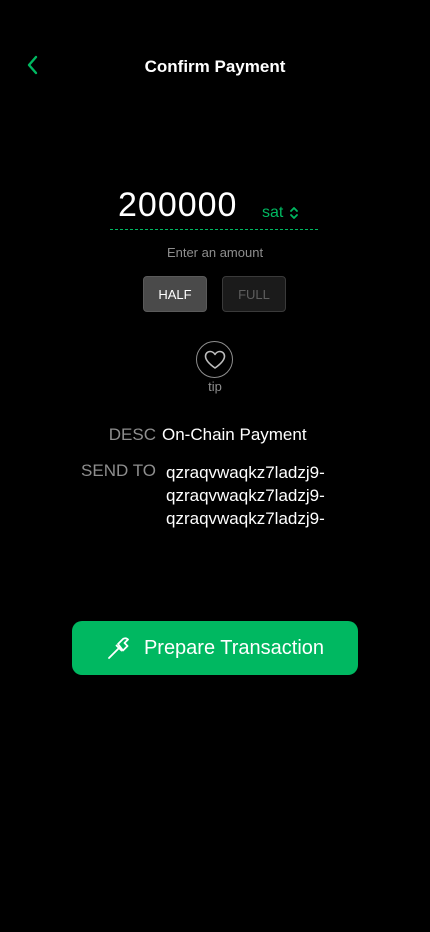 The image size is (430, 932). What do you see at coordinates (215, 66) in the screenshot?
I see `page-title: Confirm Payment` at bounding box center [215, 66].